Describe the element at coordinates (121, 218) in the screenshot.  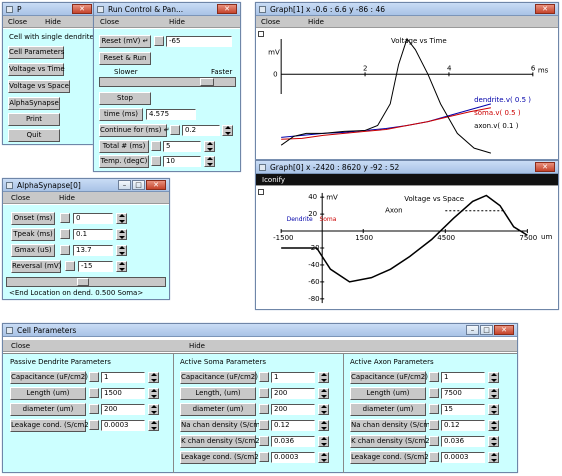
I see `onset-stepper` at that location.